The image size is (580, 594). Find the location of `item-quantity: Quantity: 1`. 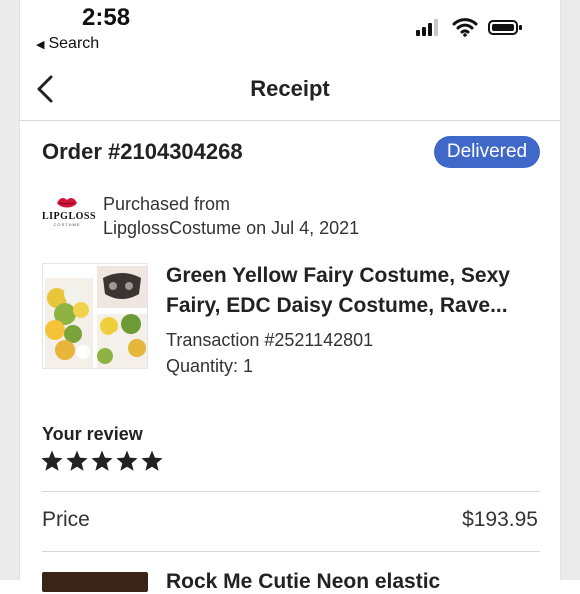

item-quantity: Quantity: 1 is located at coordinates (210, 366).